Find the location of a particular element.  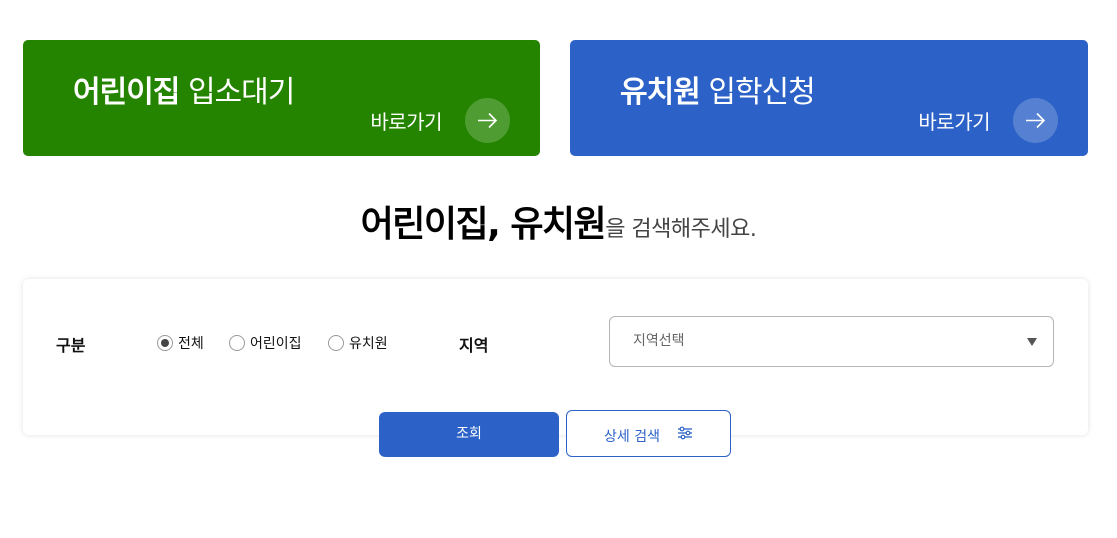

page-heading-suffix: 을 검색해주세요. is located at coordinates (681, 229).